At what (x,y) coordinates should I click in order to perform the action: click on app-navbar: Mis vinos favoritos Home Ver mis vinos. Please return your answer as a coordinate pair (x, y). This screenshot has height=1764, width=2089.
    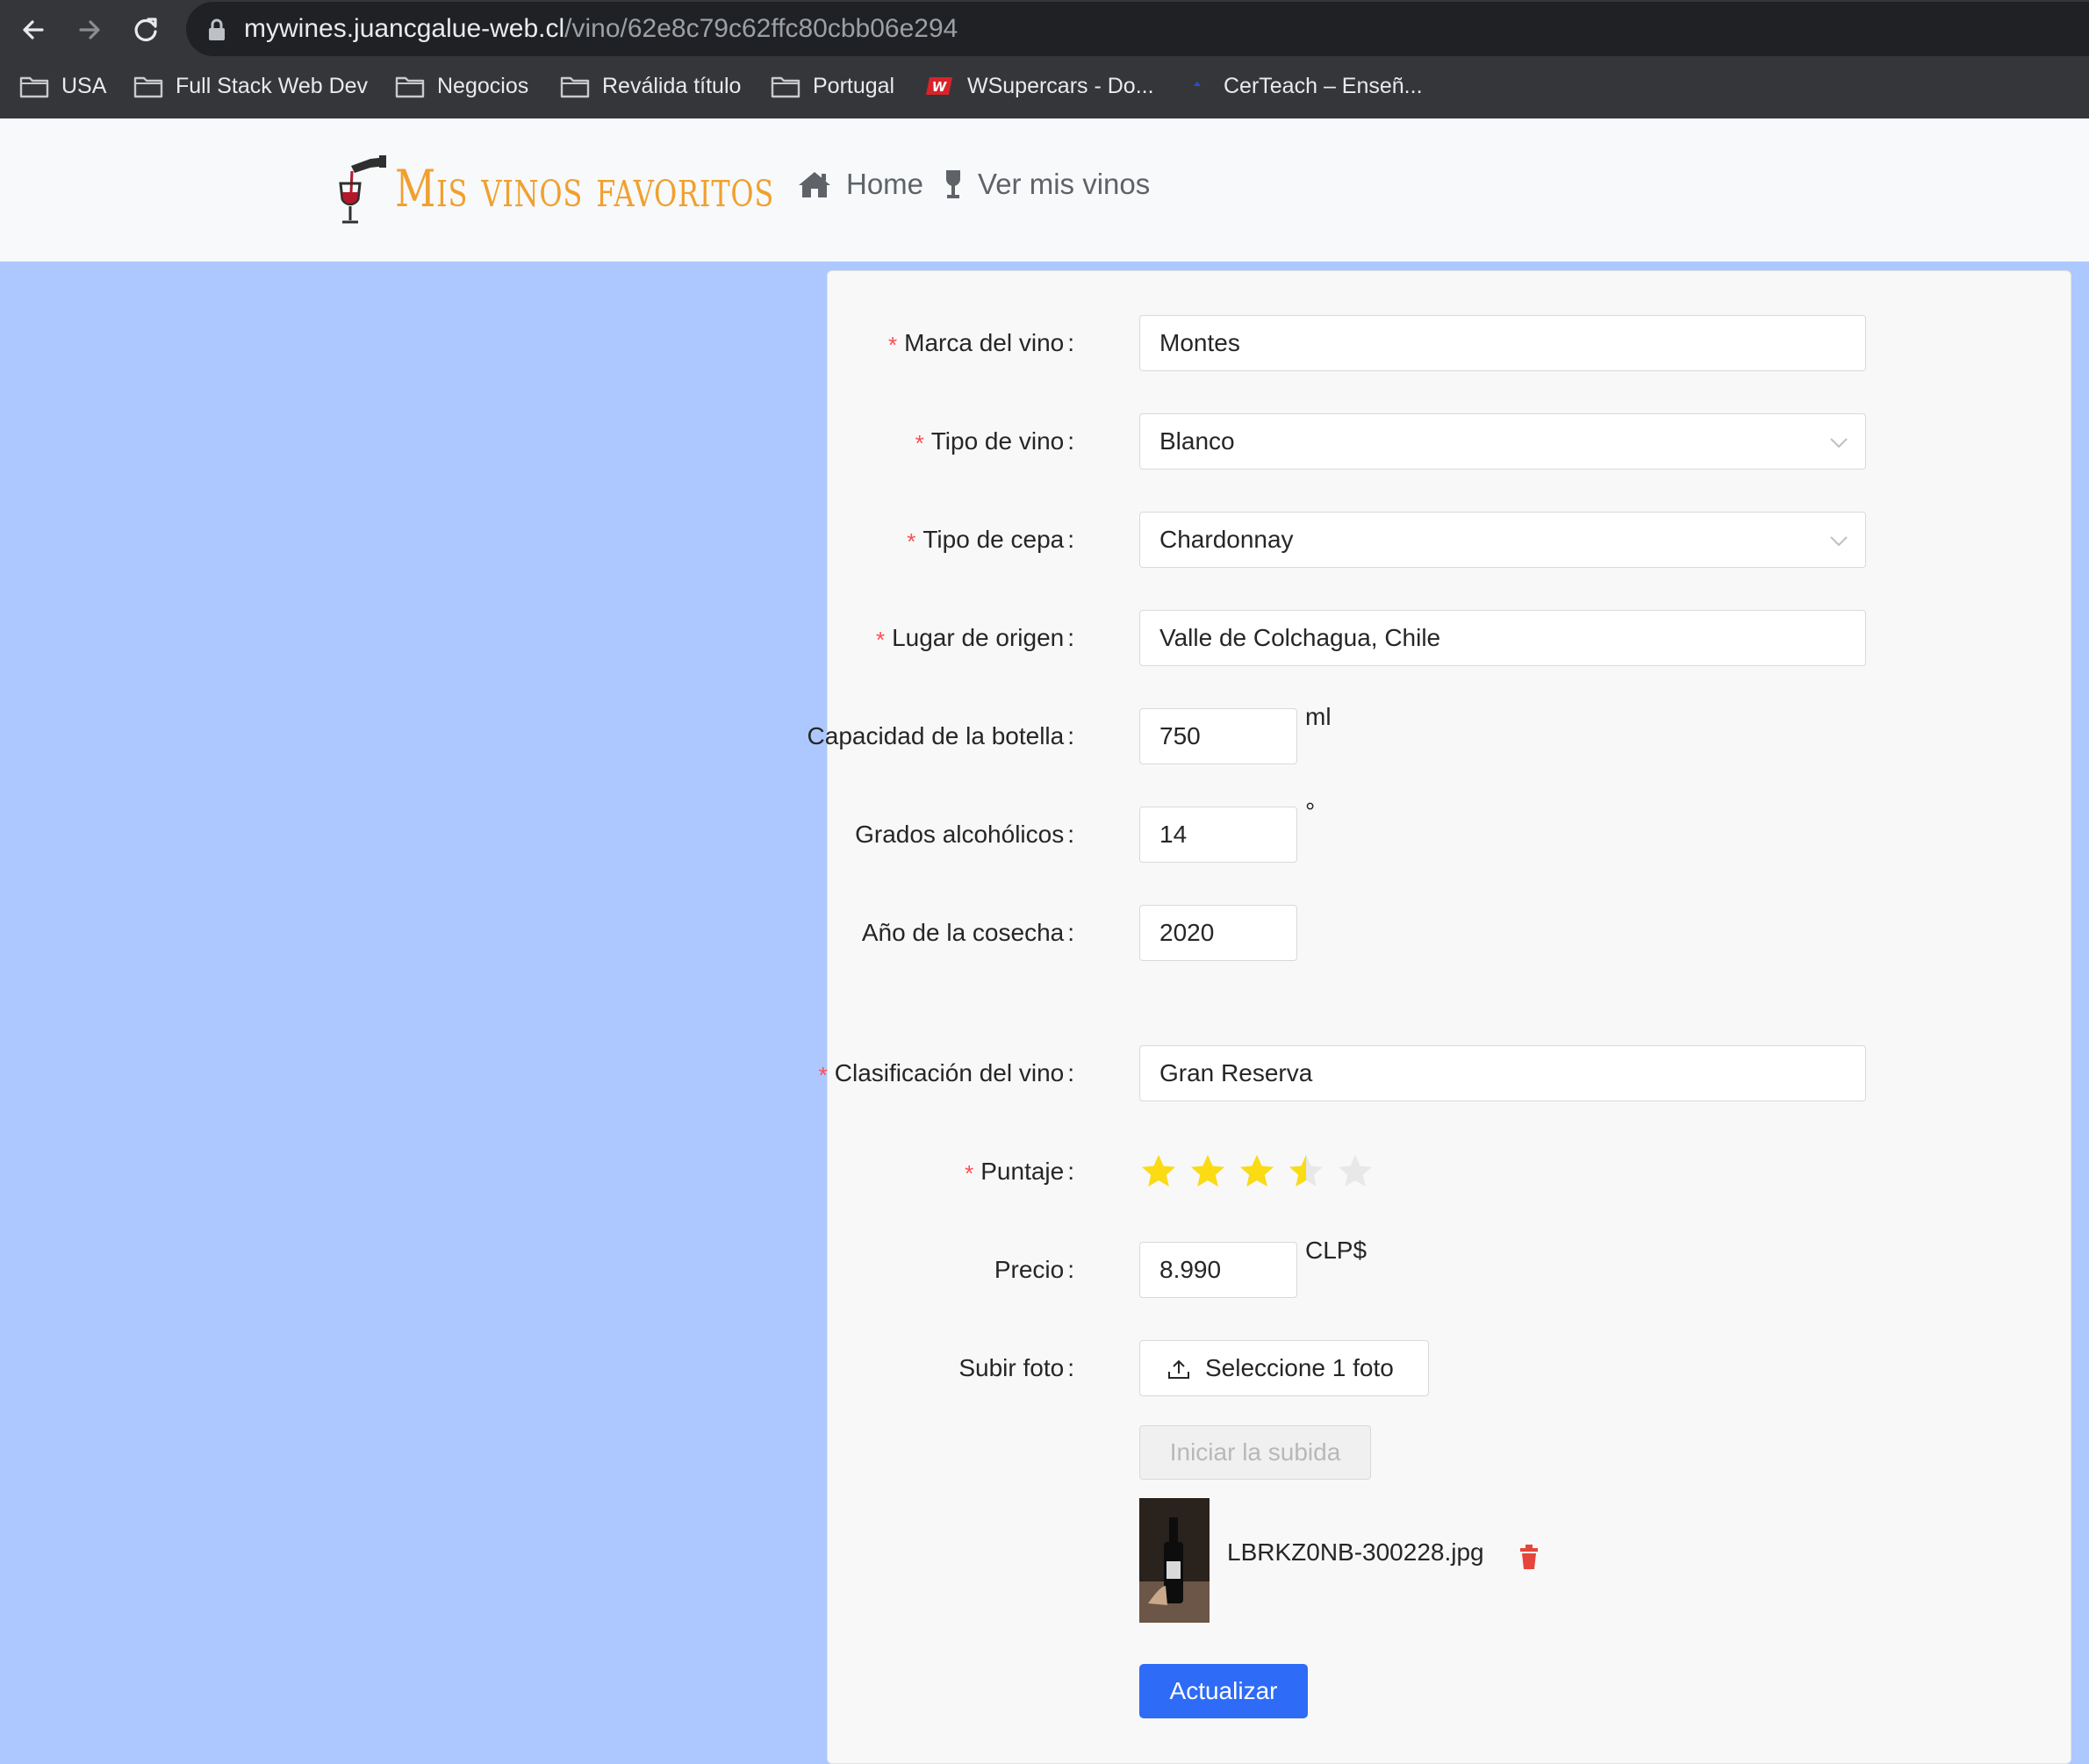
    Looking at the image, I should click on (1044, 190).